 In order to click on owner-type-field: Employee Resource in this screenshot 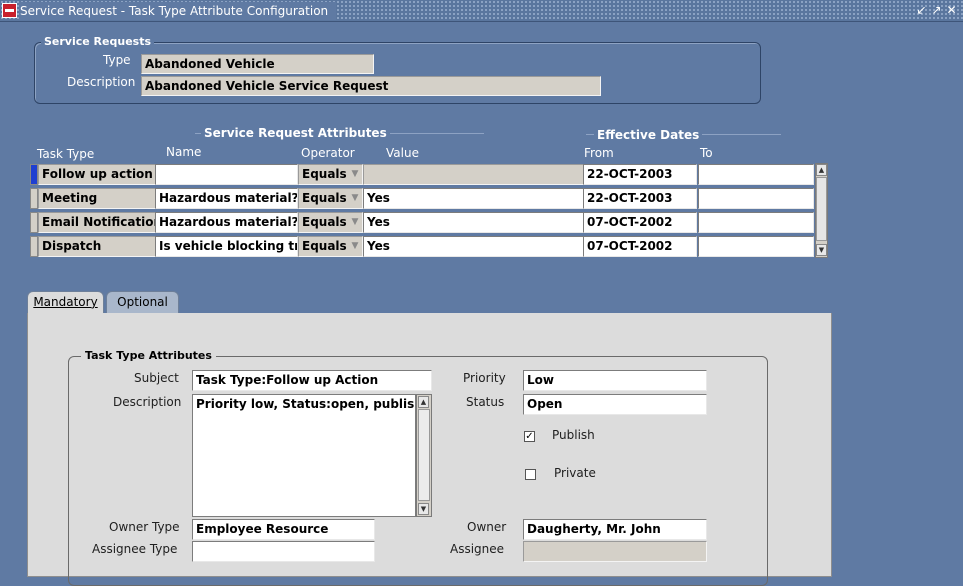, I will do `click(283, 529)`.